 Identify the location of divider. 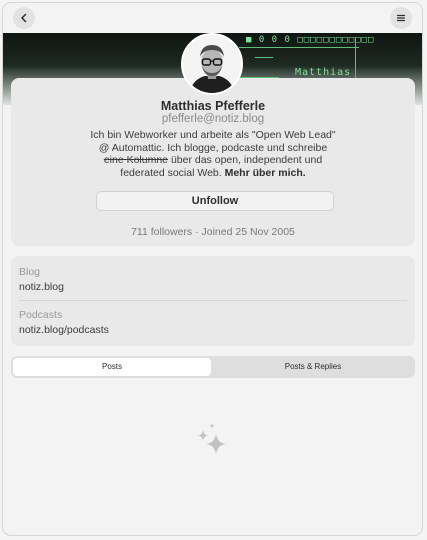
(213, 300).